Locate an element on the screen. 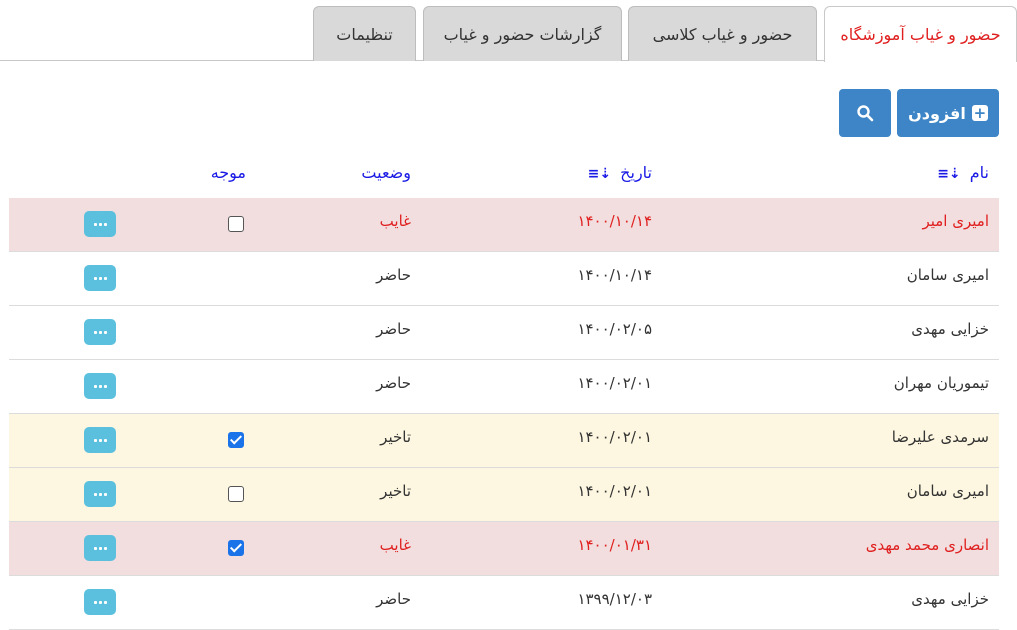 The image size is (1017, 630). add-button-label: افزودن is located at coordinates (937, 113).